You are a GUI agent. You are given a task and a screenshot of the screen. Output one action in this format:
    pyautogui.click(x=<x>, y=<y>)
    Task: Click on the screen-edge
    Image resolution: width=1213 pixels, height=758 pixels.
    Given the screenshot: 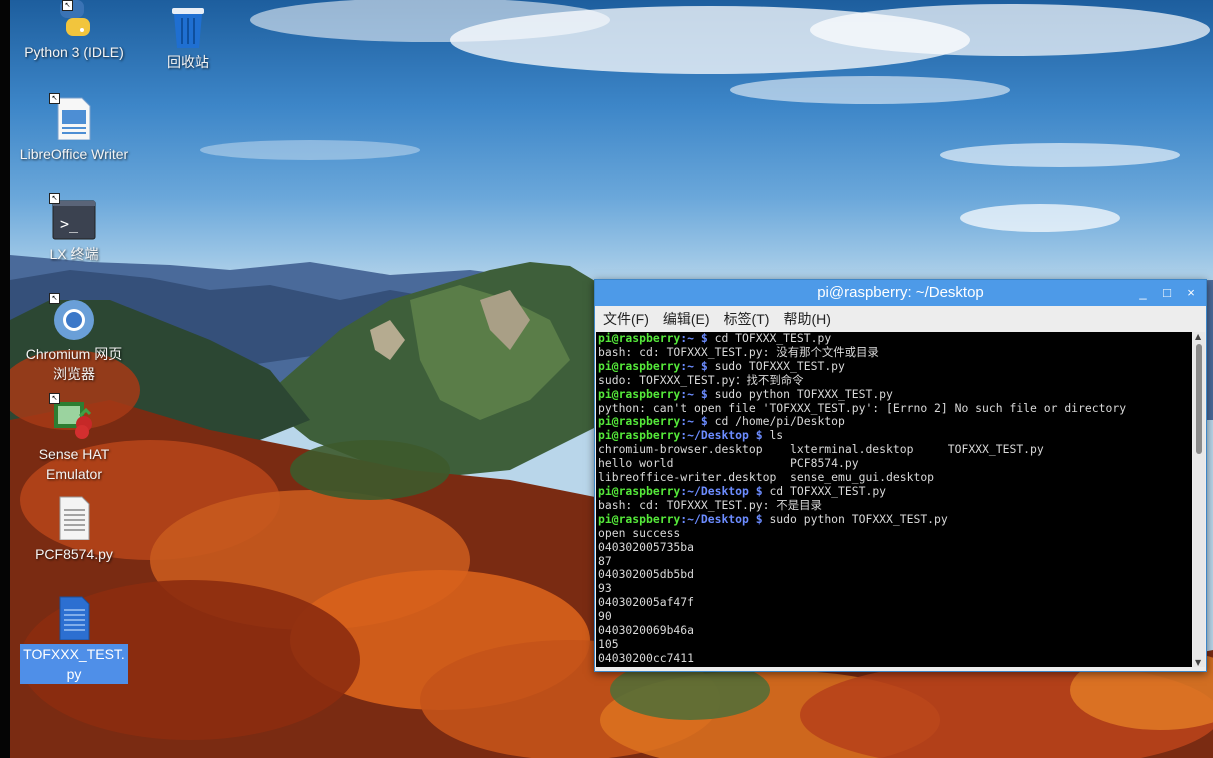 What is the action you would take?
    pyautogui.click(x=5, y=379)
    